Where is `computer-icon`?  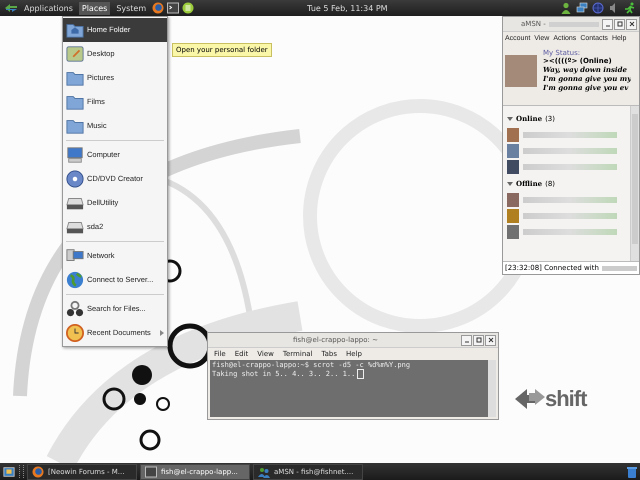
computer-icon is located at coordinates (75, 155).